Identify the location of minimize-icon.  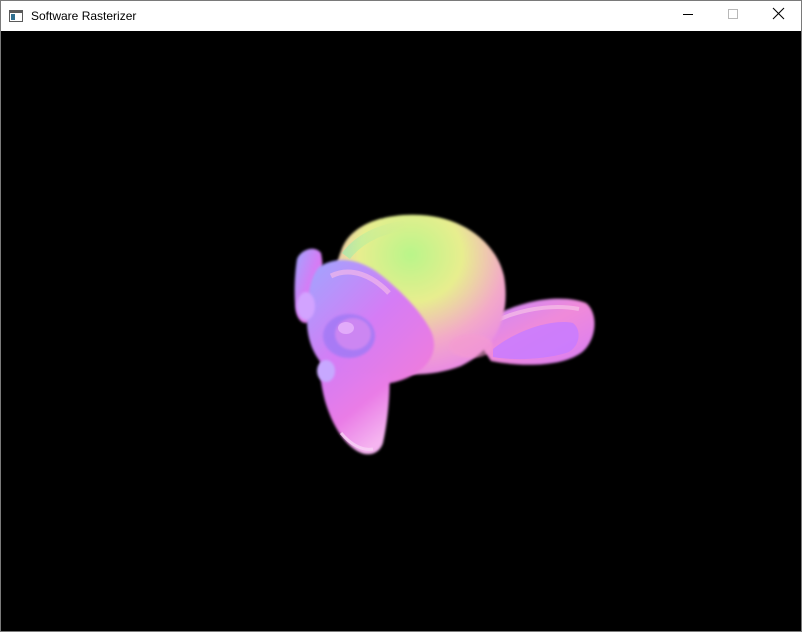
(688, 16).